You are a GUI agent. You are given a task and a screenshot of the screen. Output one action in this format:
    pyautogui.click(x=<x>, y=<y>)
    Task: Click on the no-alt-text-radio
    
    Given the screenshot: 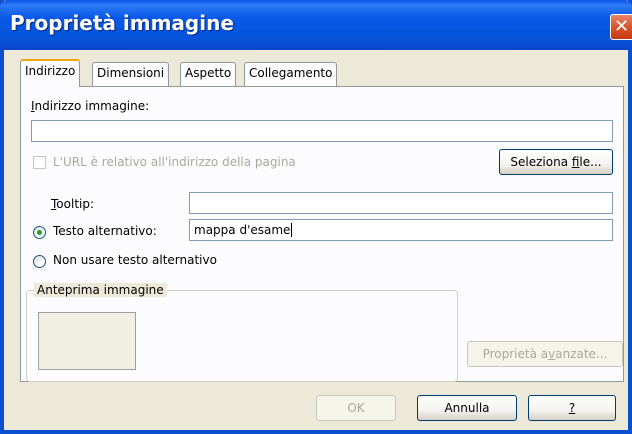 What is the action you would take?
    pyautogui.click(x=39, y=261)
    